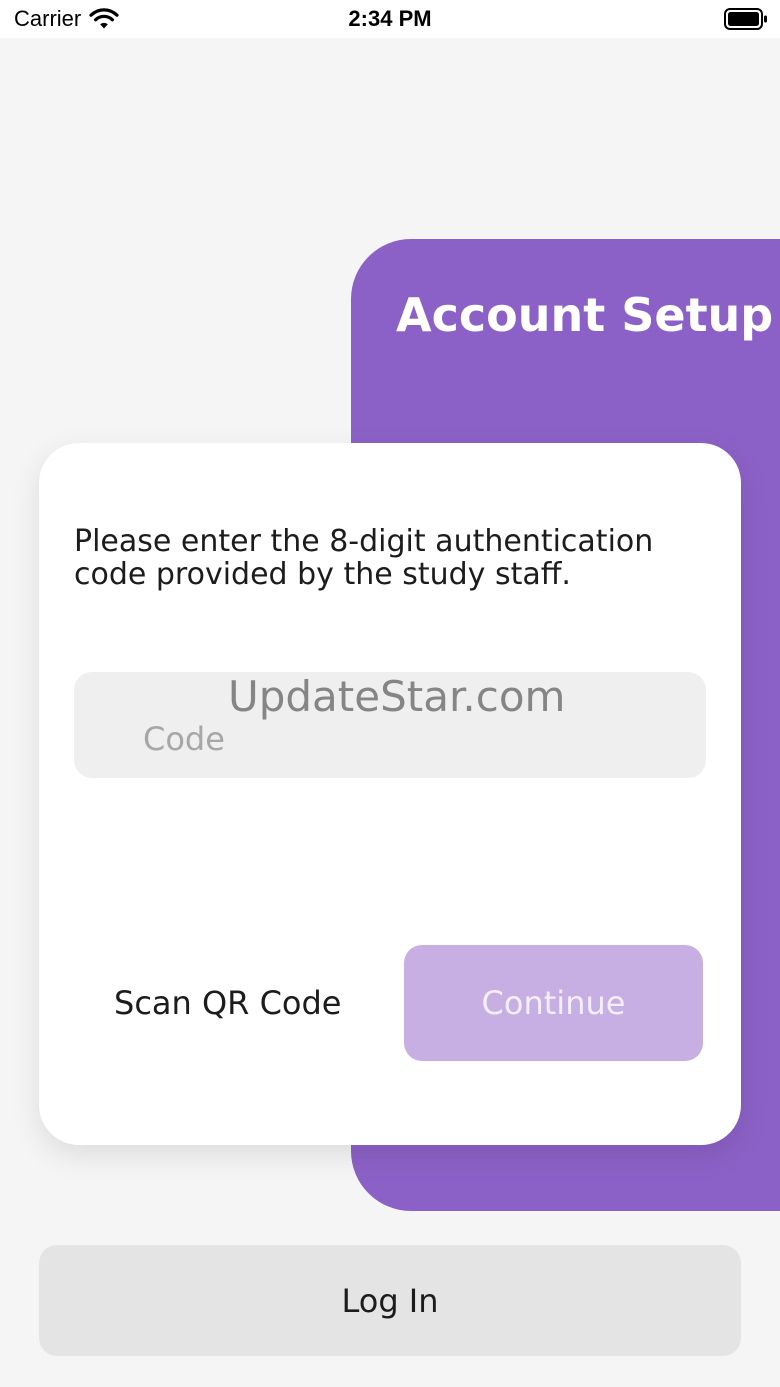 Image resolution: width=780 pixels, height=1387 pixels. Describe the element at coordinates (553, 1003) in the screenshot. I see `continue-button: Continue` at that location.